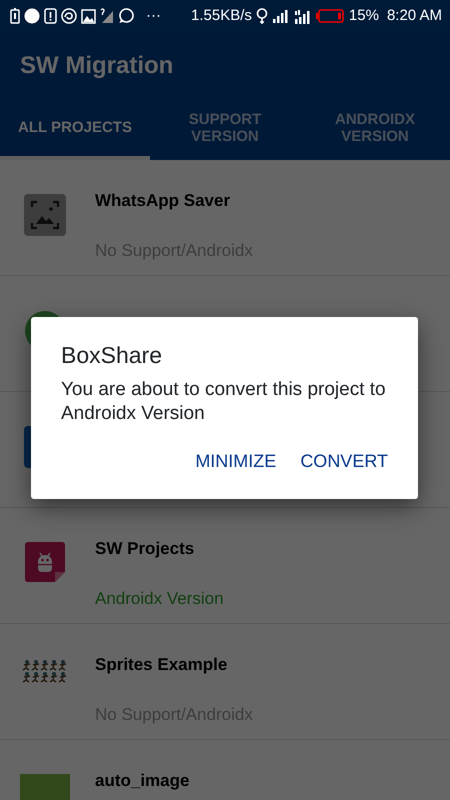  Describe the element at coordinates (153, 16) in the screenshot. I see `more-icon: ···` at that location.